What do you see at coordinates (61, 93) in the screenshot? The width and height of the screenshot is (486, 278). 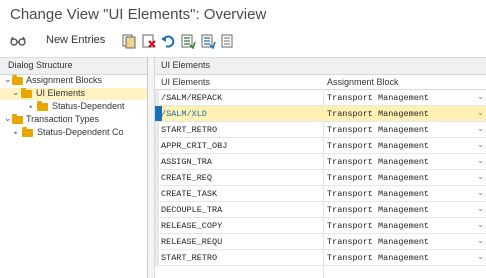 I see `tree-item-label: UI Elements` at bounding box center [61, 93].